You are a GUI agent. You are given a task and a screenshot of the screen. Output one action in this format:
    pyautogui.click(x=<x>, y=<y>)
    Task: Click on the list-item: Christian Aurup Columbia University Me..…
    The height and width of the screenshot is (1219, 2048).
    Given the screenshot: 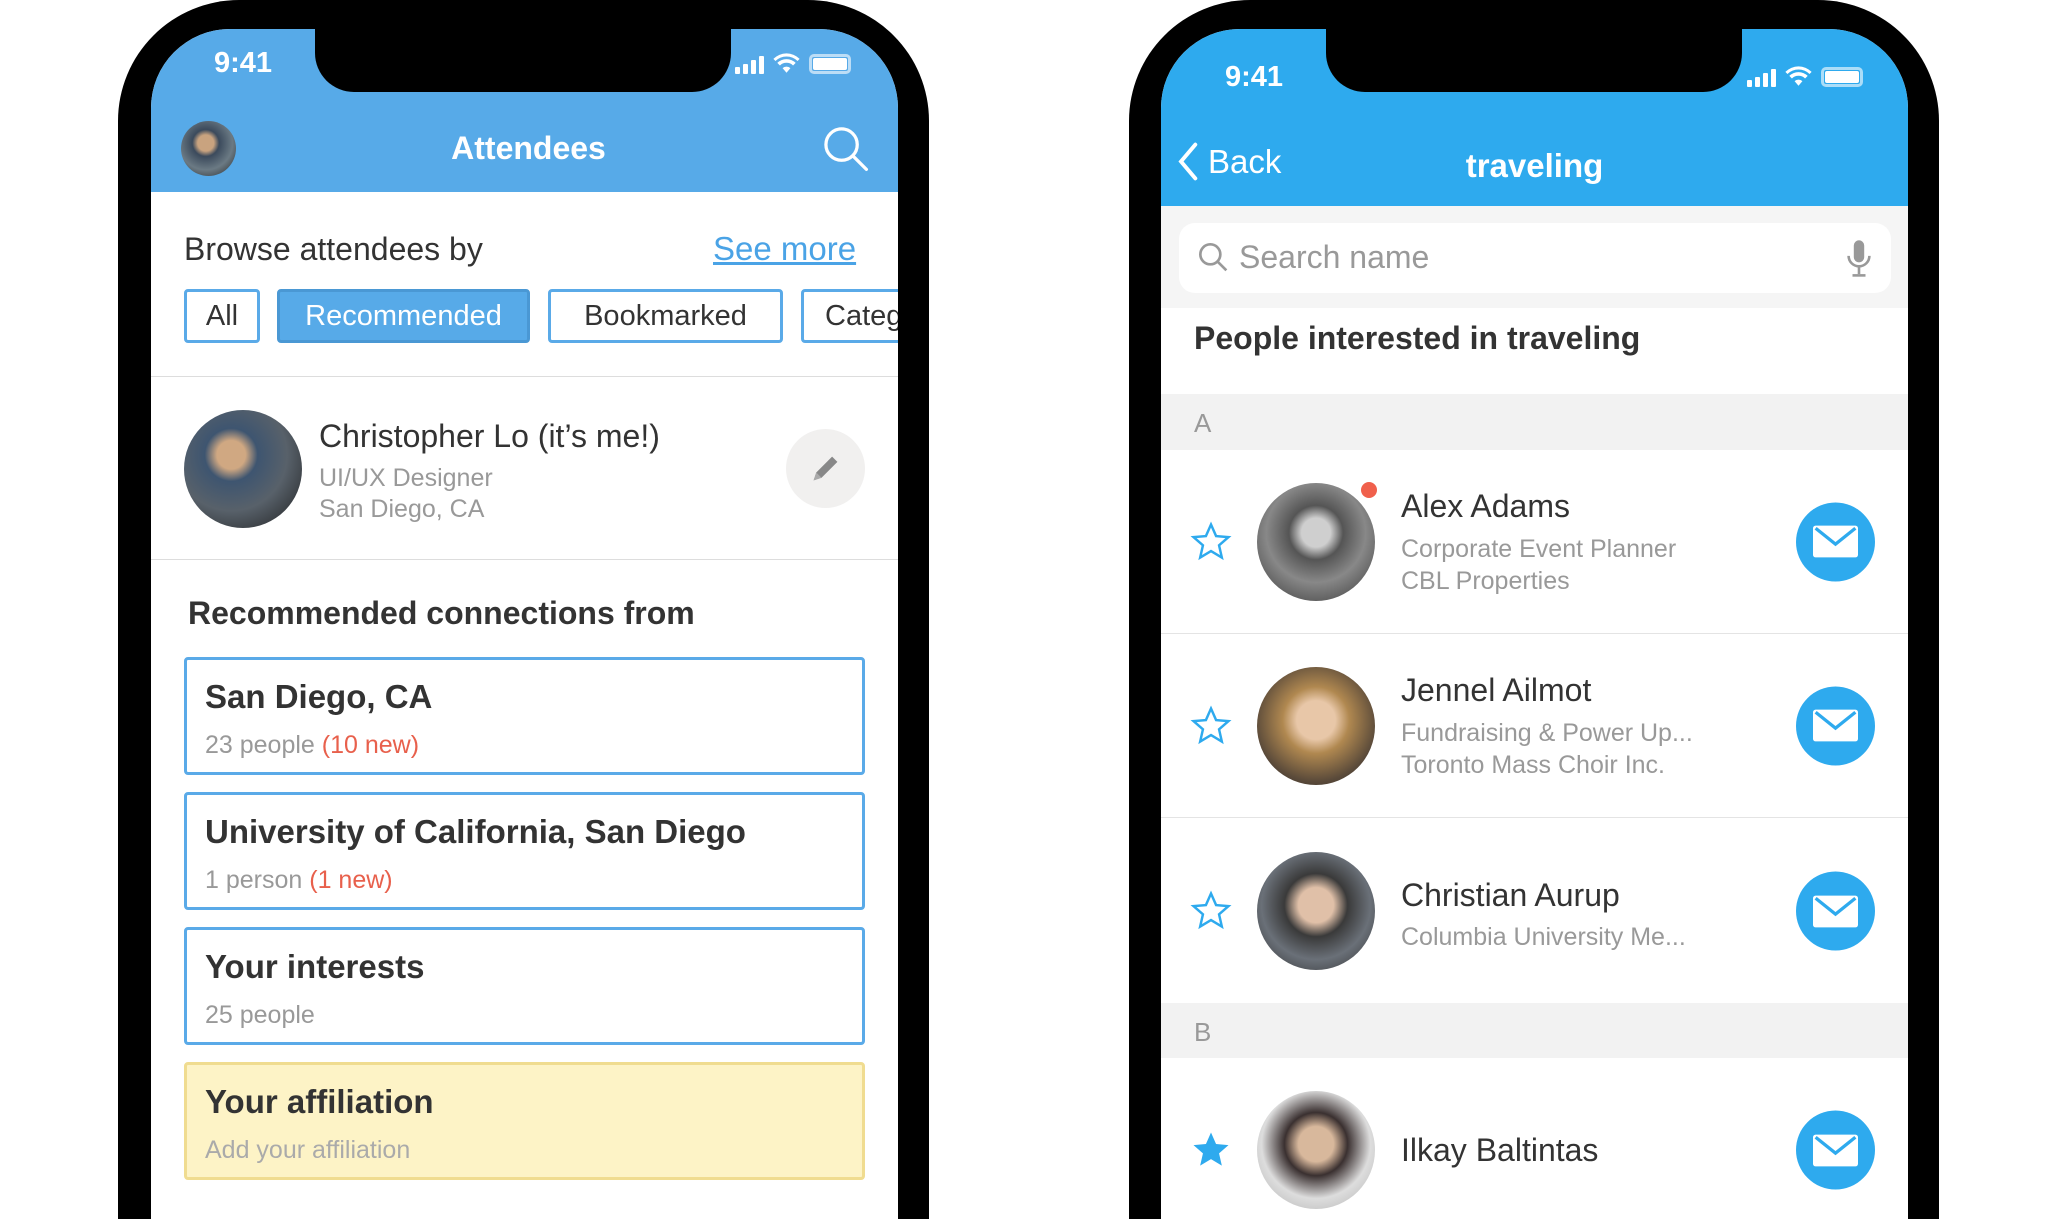 What is the action you would take?
    pyautogui.click(x=1534, y=911)
    